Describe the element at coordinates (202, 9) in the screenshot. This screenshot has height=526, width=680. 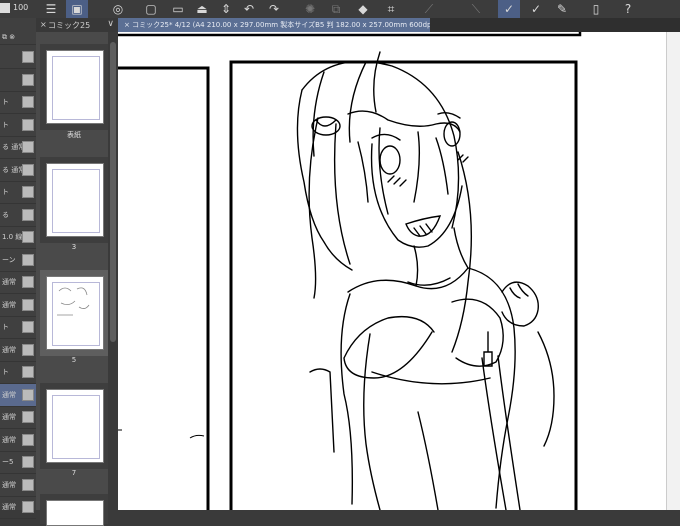
I see `save-icon: ⏏` at that location.